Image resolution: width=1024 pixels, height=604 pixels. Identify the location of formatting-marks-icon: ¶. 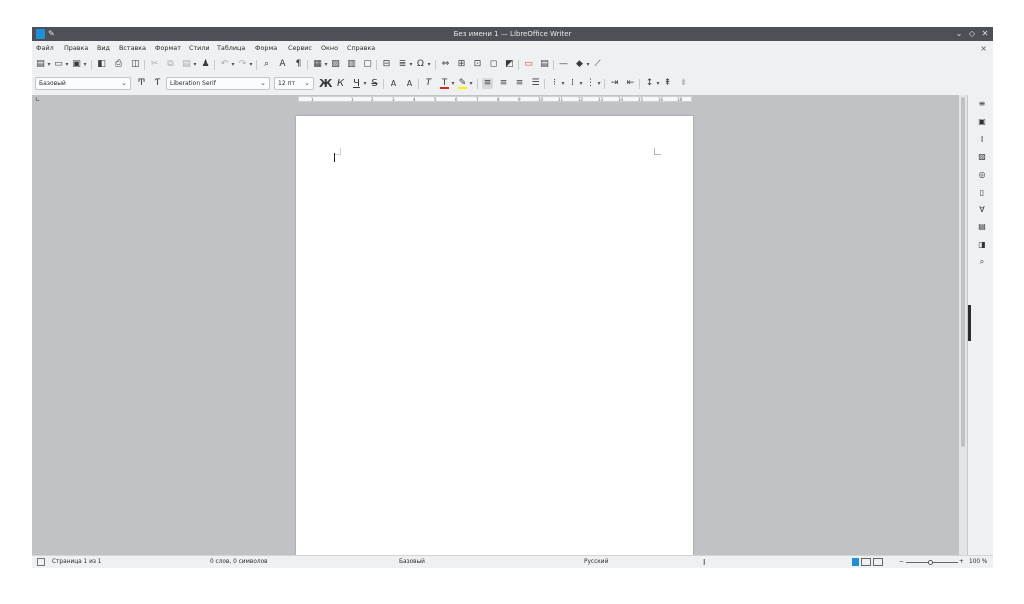
(298, 64).